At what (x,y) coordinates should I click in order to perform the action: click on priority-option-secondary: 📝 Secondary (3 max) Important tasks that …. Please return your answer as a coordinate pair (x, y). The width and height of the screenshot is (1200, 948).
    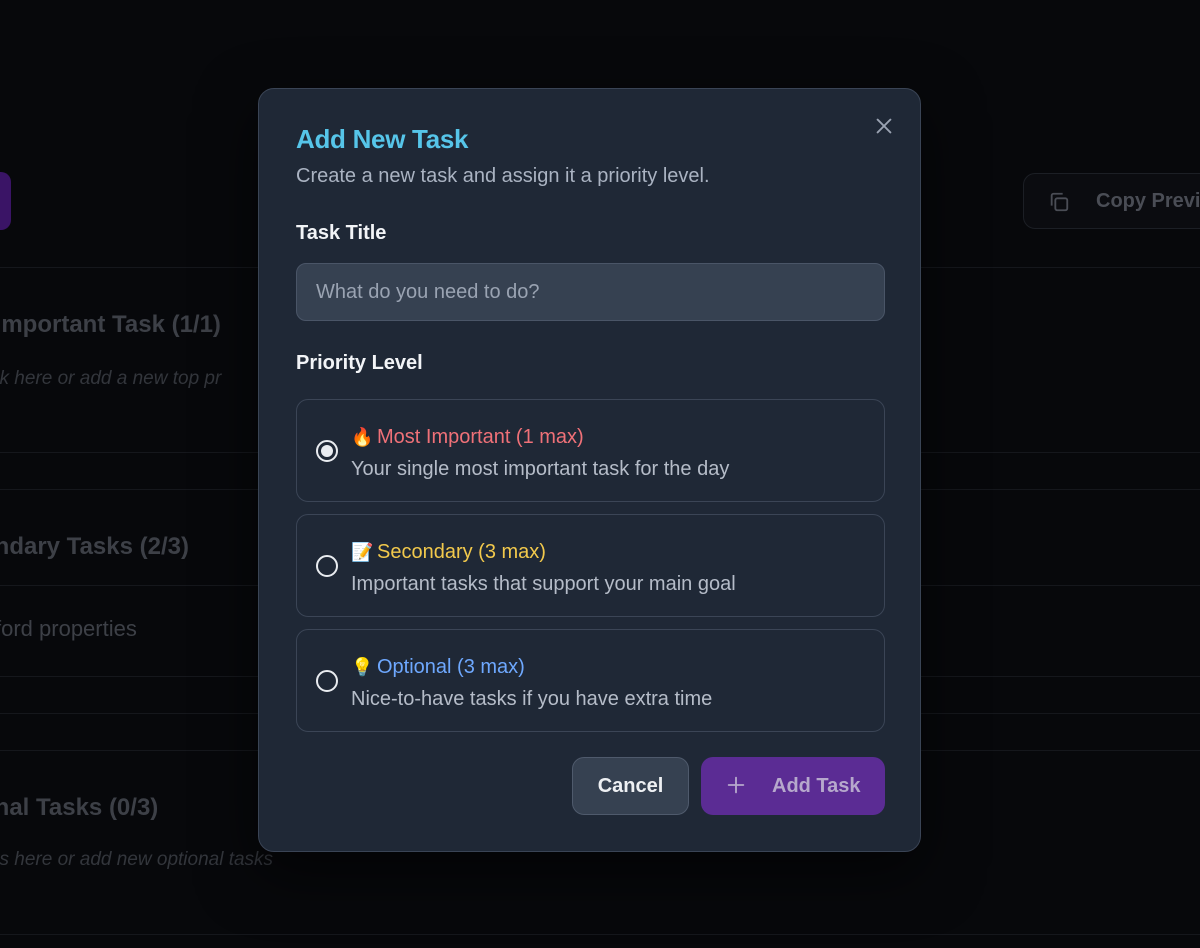
    Looking at the image, I should click on (590, 565).